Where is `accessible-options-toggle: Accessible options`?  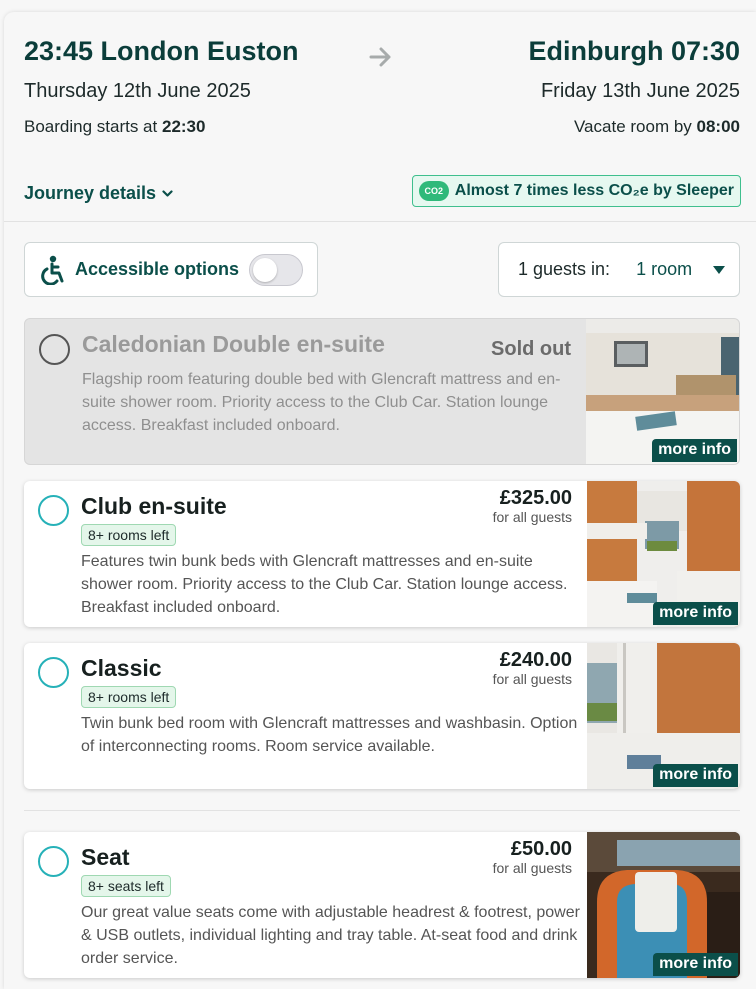
accessible-options-toggle: Accessible options is located at coordinates (171, 269).